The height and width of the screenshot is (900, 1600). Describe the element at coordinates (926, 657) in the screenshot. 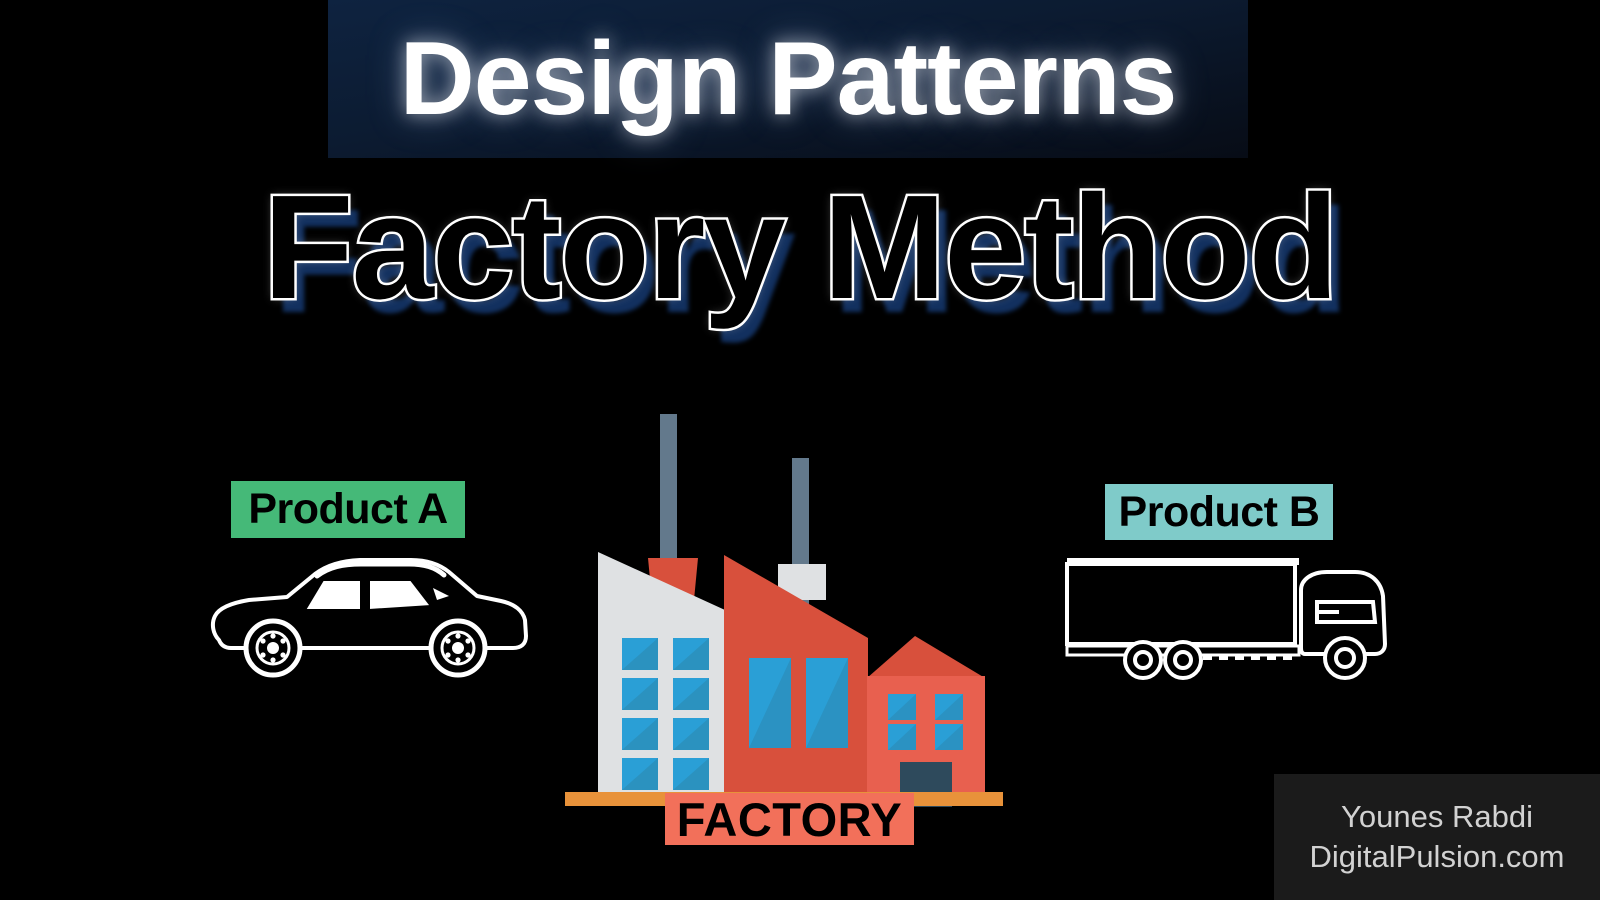

I see `factory-right-roof` at that location.